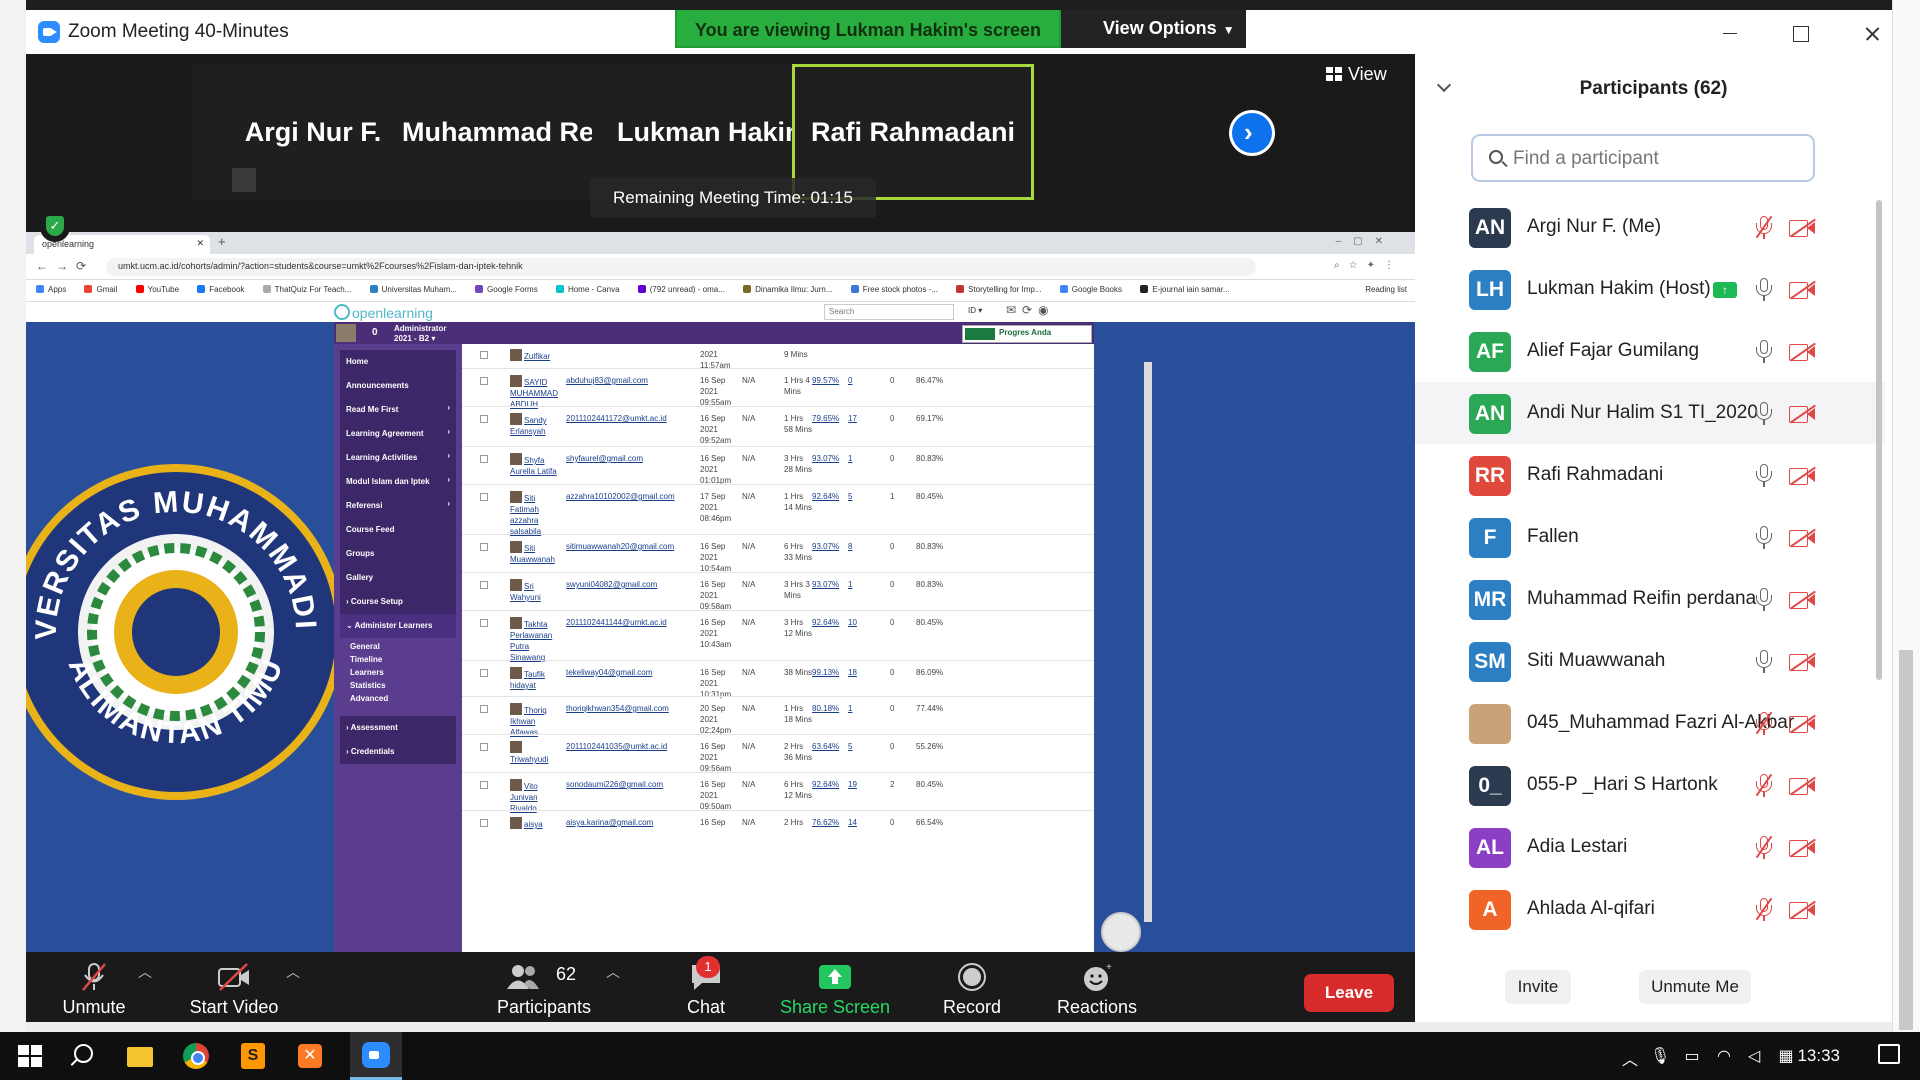  I want to click on next-page-button: ›, so click(1252, 133).